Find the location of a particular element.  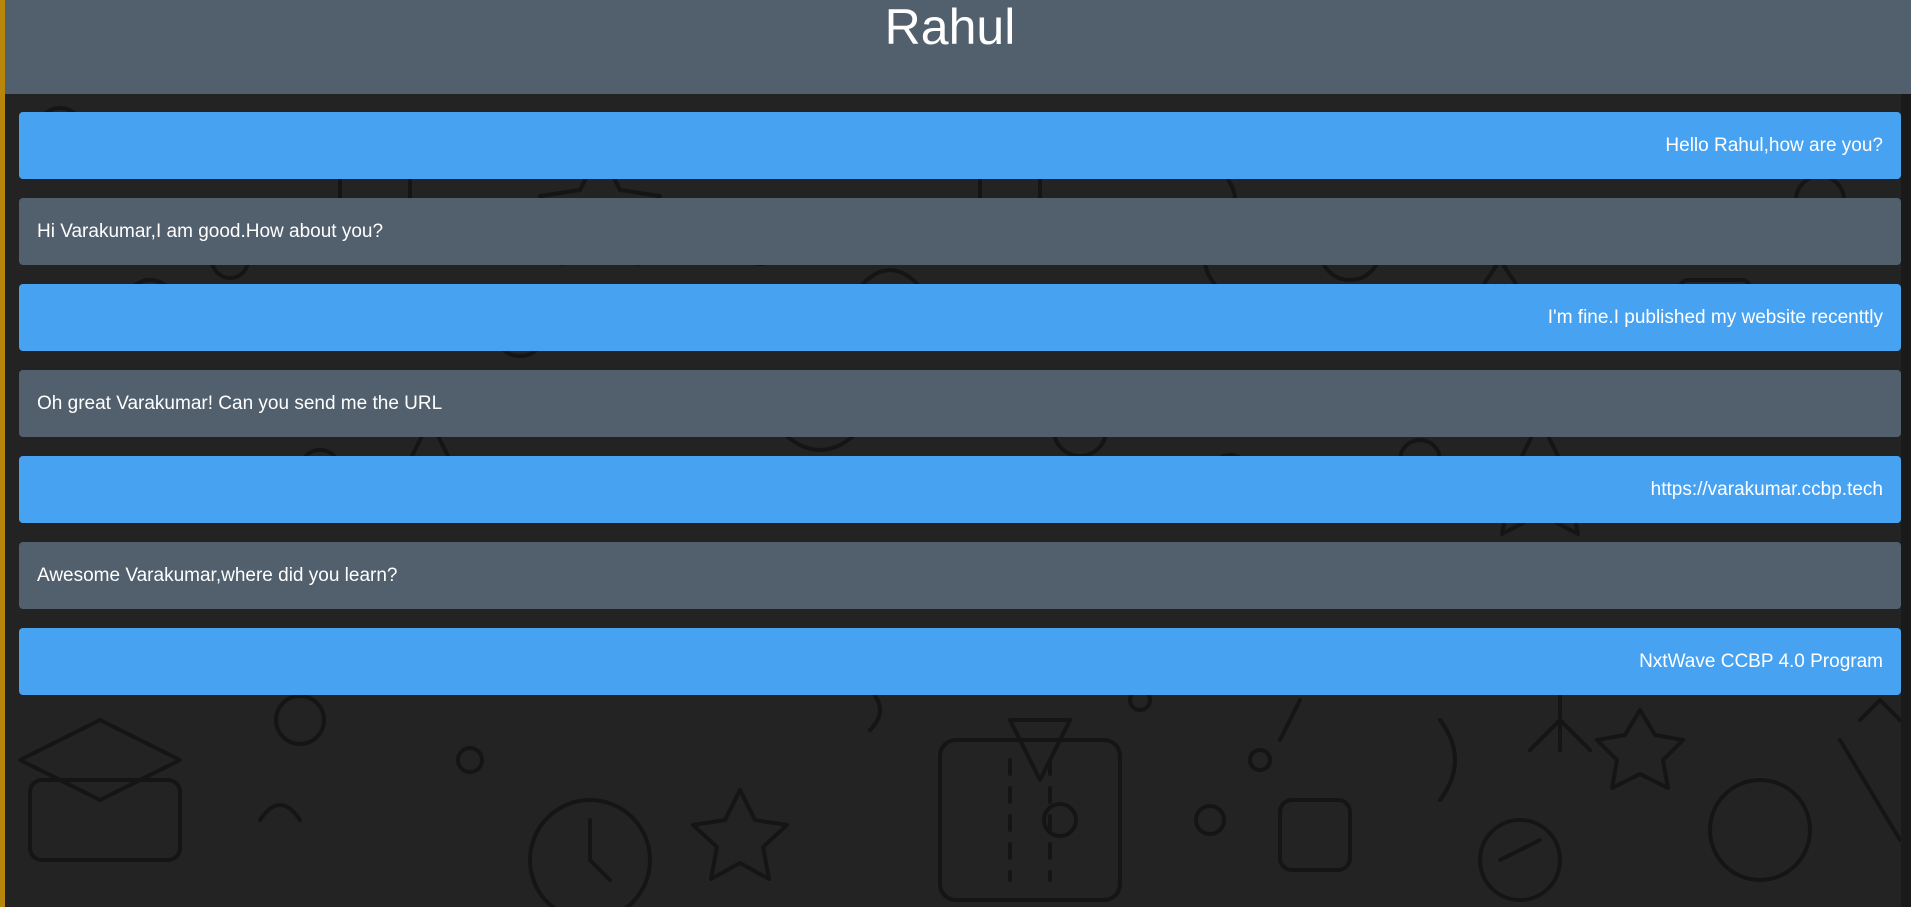

message-text: Hi Varakumar,I am good.How about you? is located at coordinates (210, 231).